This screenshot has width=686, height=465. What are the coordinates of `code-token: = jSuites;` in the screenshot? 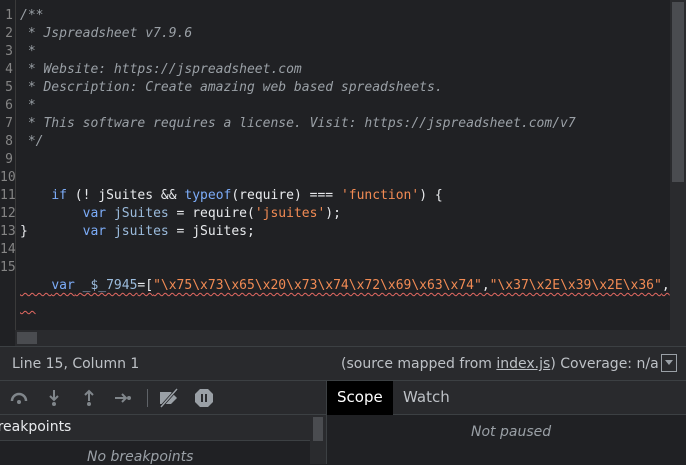 It's located at (211, 231).